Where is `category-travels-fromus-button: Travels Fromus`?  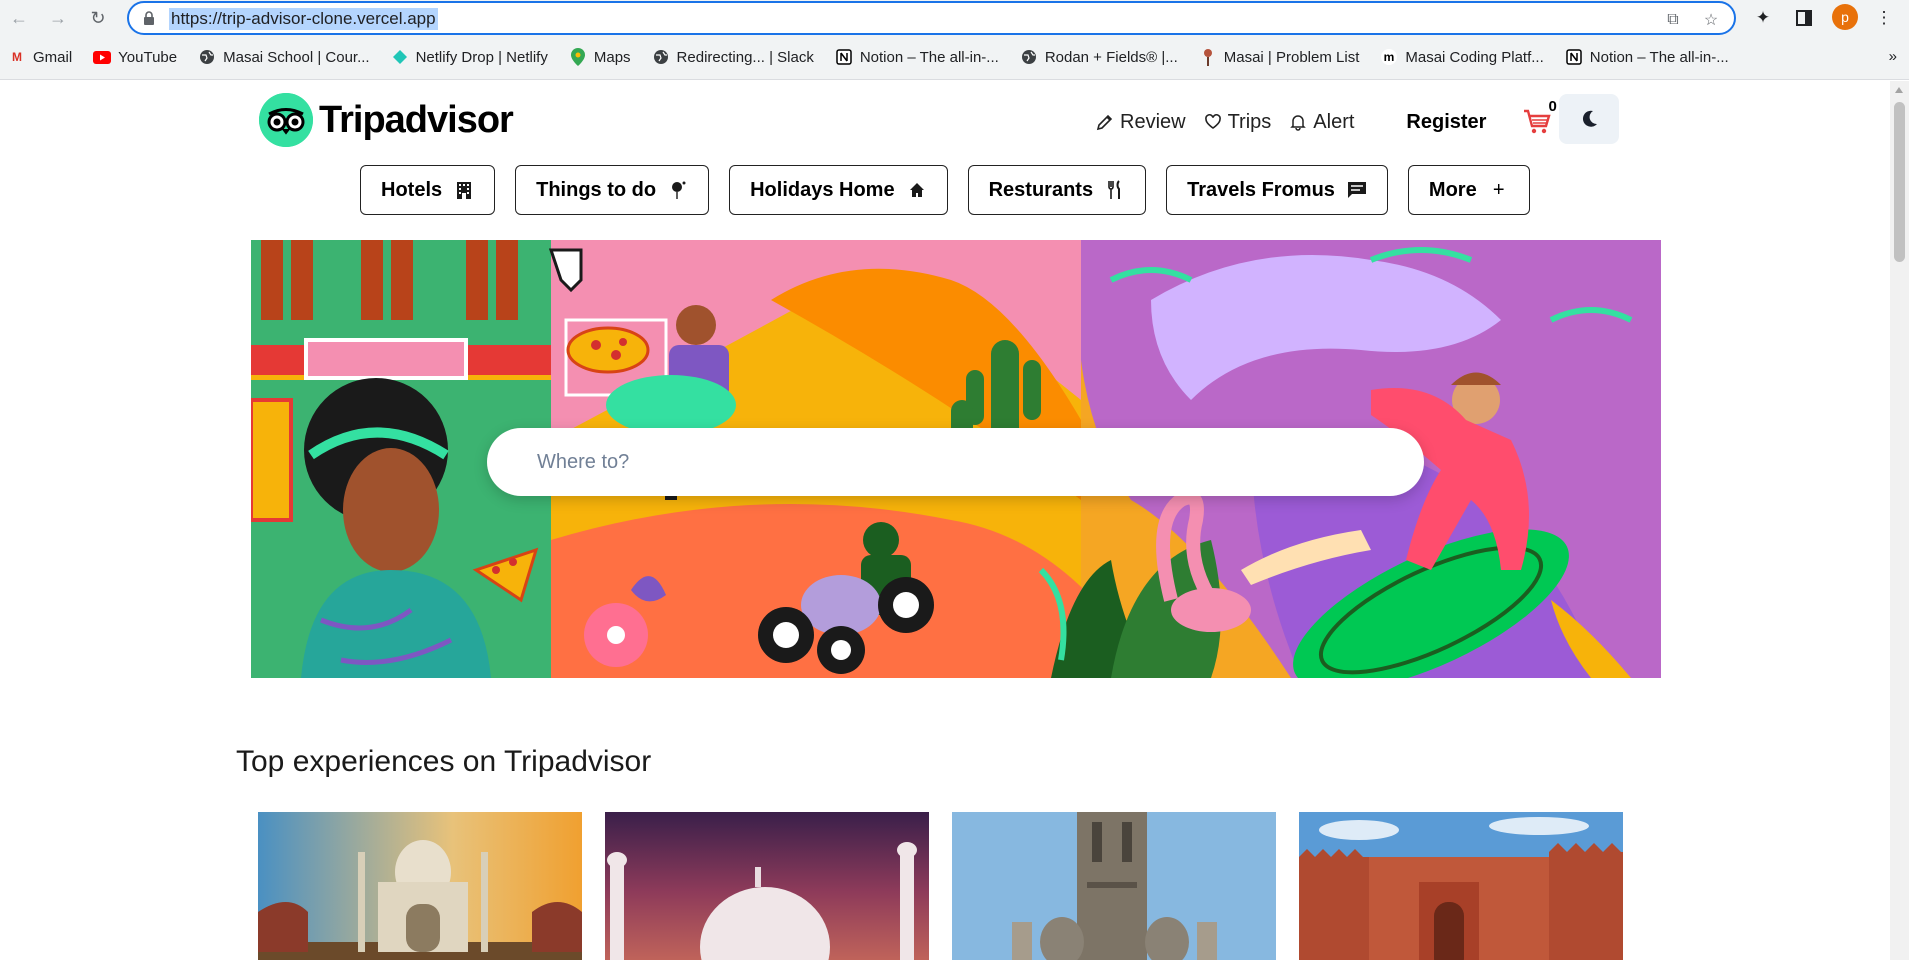 category-travels-fromus-button: Travels Fromus is located at coordinates (1277, 190).